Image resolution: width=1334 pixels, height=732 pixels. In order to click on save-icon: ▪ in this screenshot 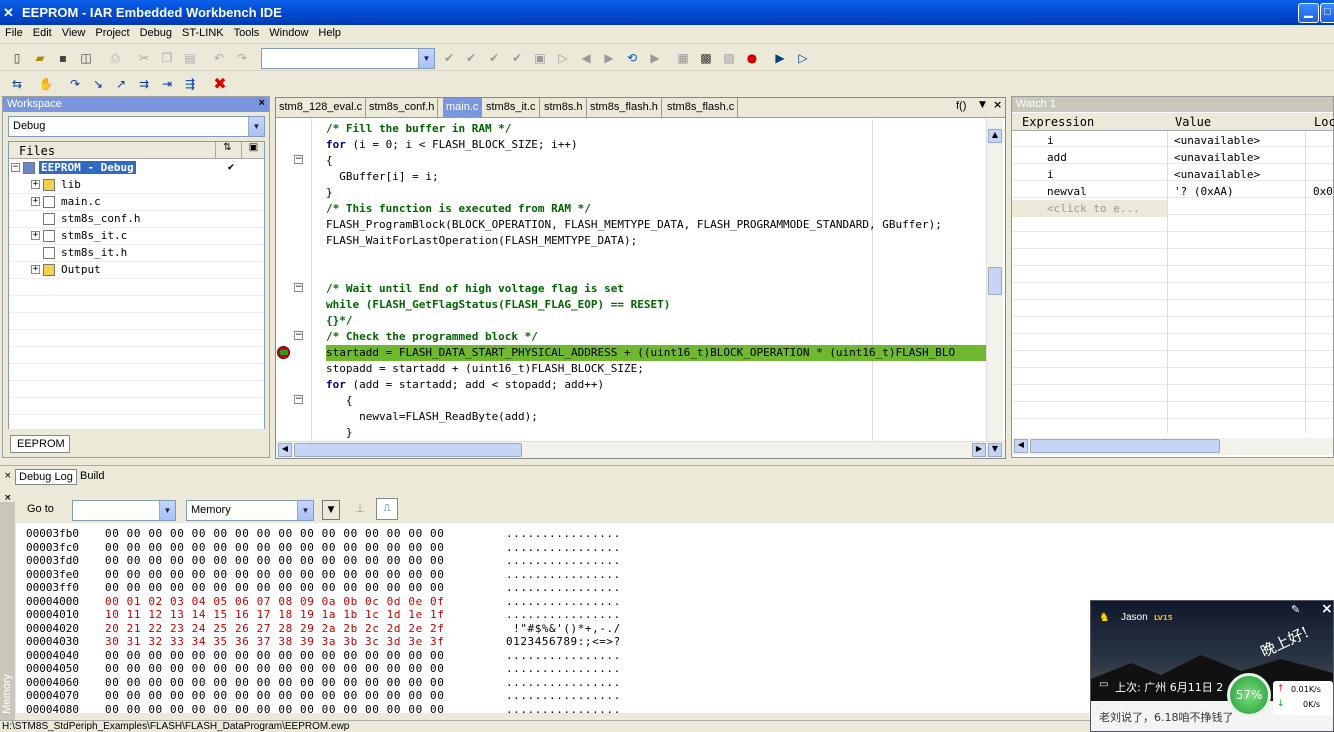, I will do `click(63, 58)`.